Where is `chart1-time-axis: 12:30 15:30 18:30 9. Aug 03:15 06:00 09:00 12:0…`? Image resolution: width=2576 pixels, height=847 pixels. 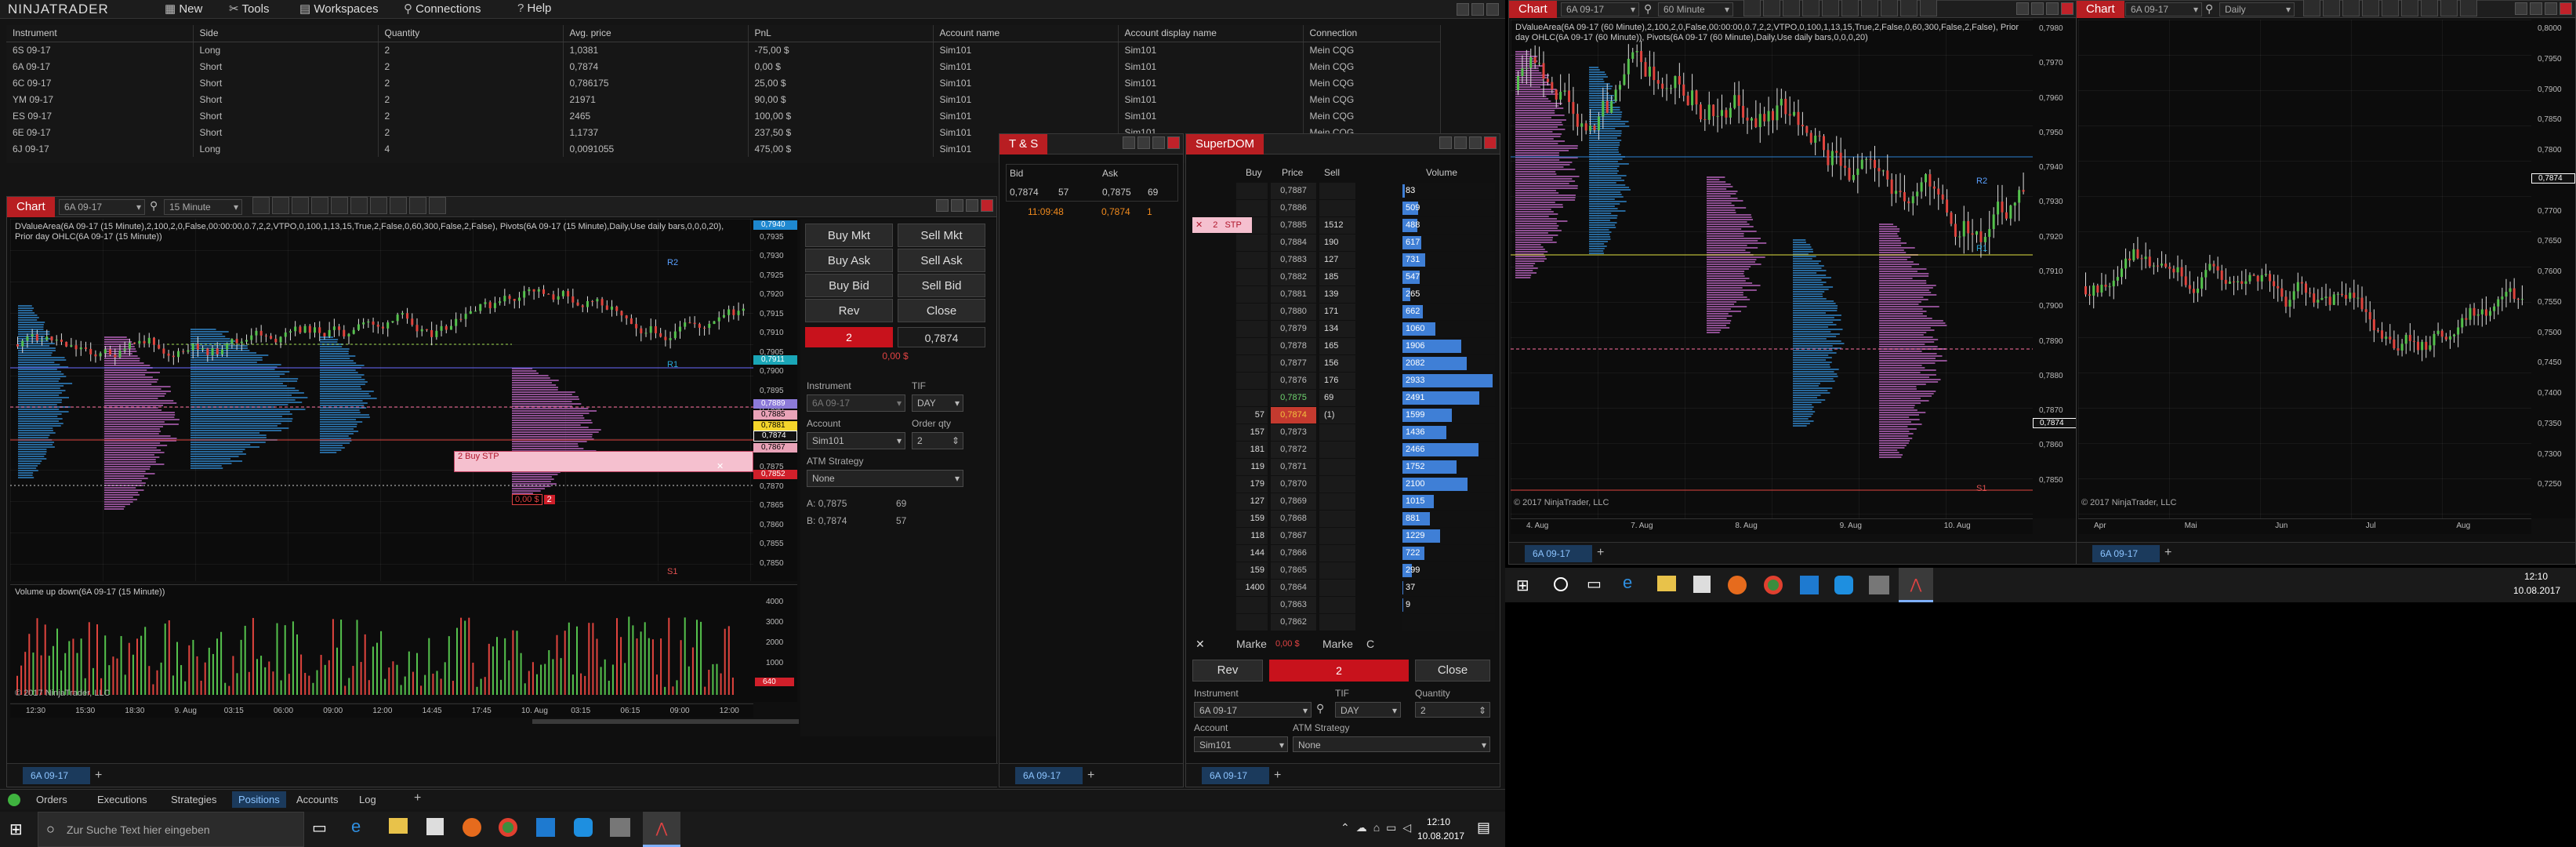
chart1-time-axis: 12:30 15:30 18:30 9. Aug 03:15 06:00 09:00 12:0… is located at coordinates (381, 710).